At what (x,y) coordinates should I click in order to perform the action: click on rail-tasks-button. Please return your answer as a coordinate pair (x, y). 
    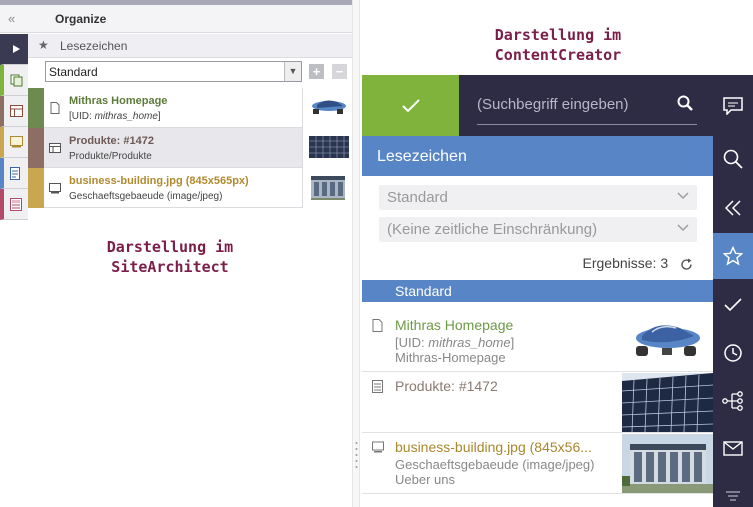
    Looking at the image, I should click on (733, 305).